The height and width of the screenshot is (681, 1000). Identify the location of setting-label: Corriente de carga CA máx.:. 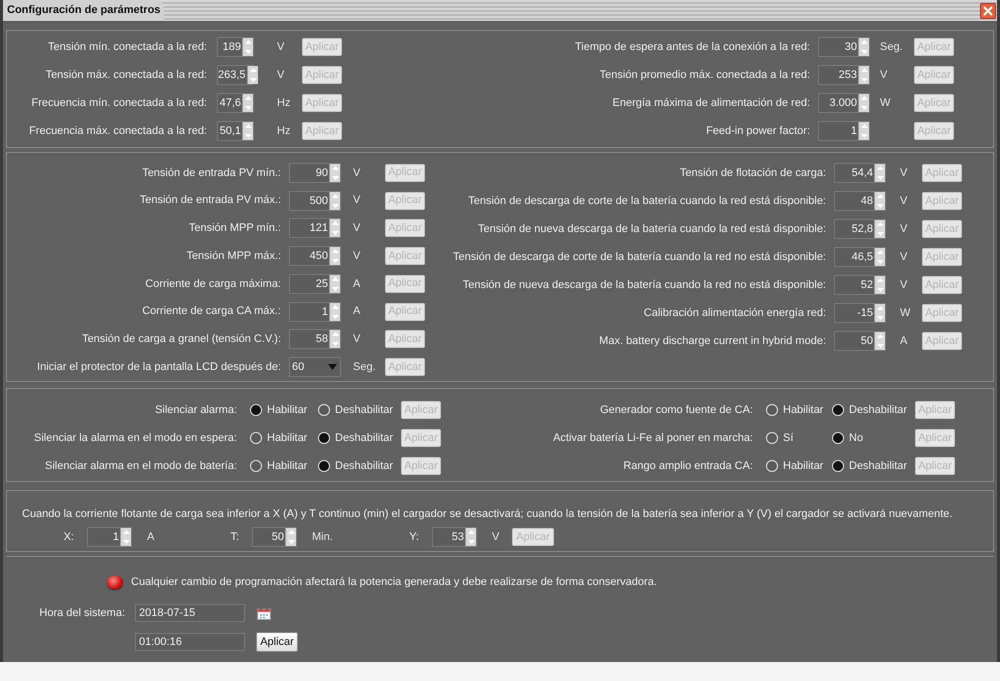
(211, 312).